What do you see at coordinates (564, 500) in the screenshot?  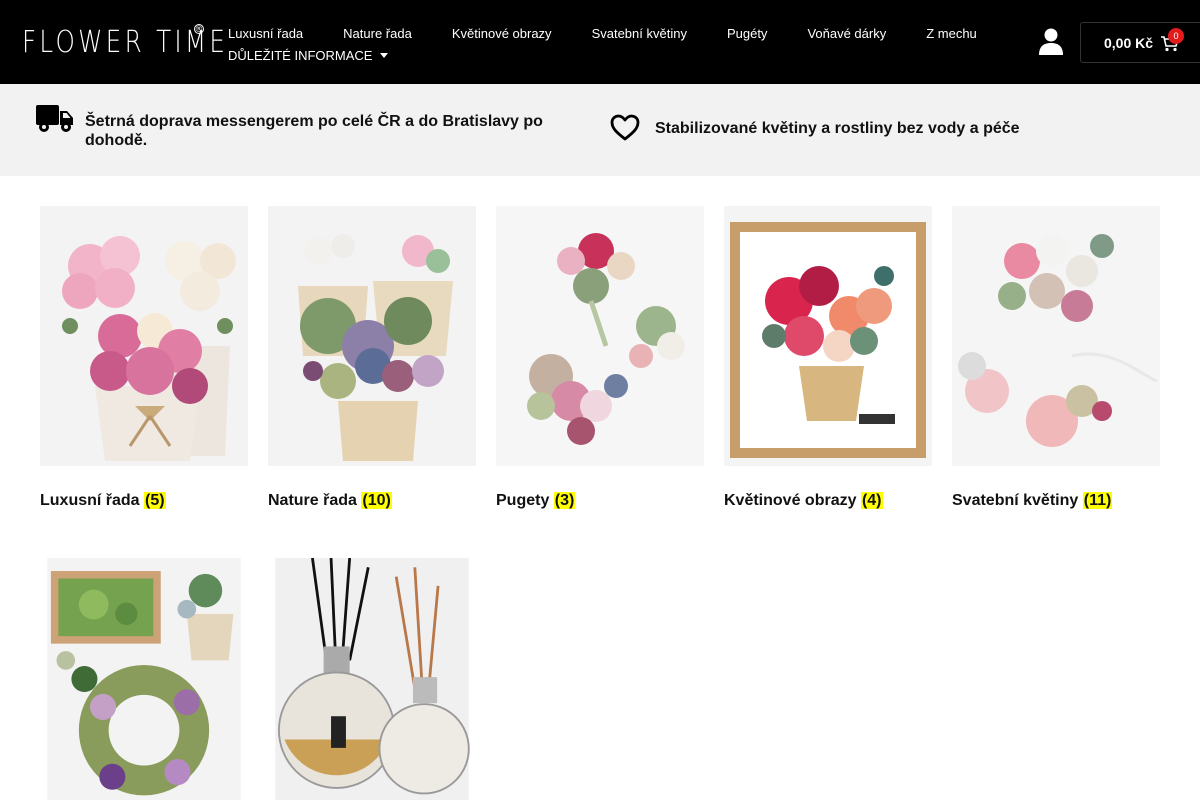 I see `category-count: (3)` at bounding box center [564, 500].